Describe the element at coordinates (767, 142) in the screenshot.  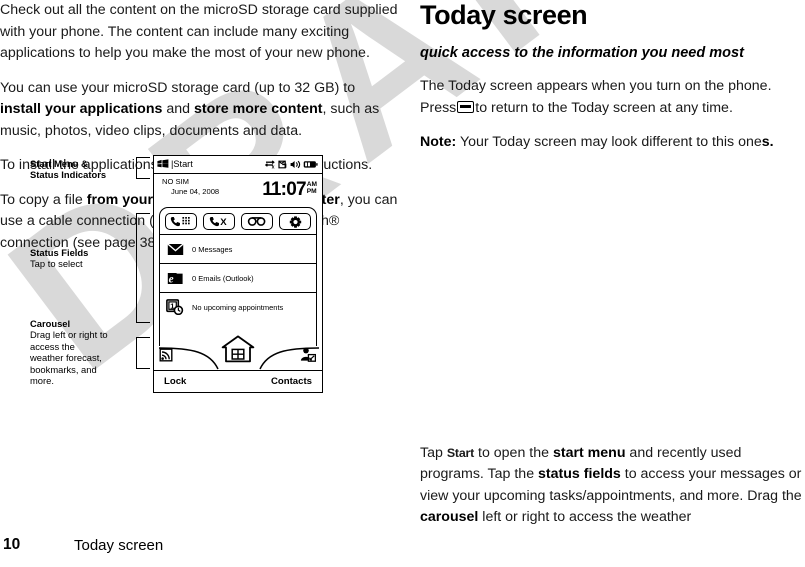
I see `note-tail: s.` at that location.